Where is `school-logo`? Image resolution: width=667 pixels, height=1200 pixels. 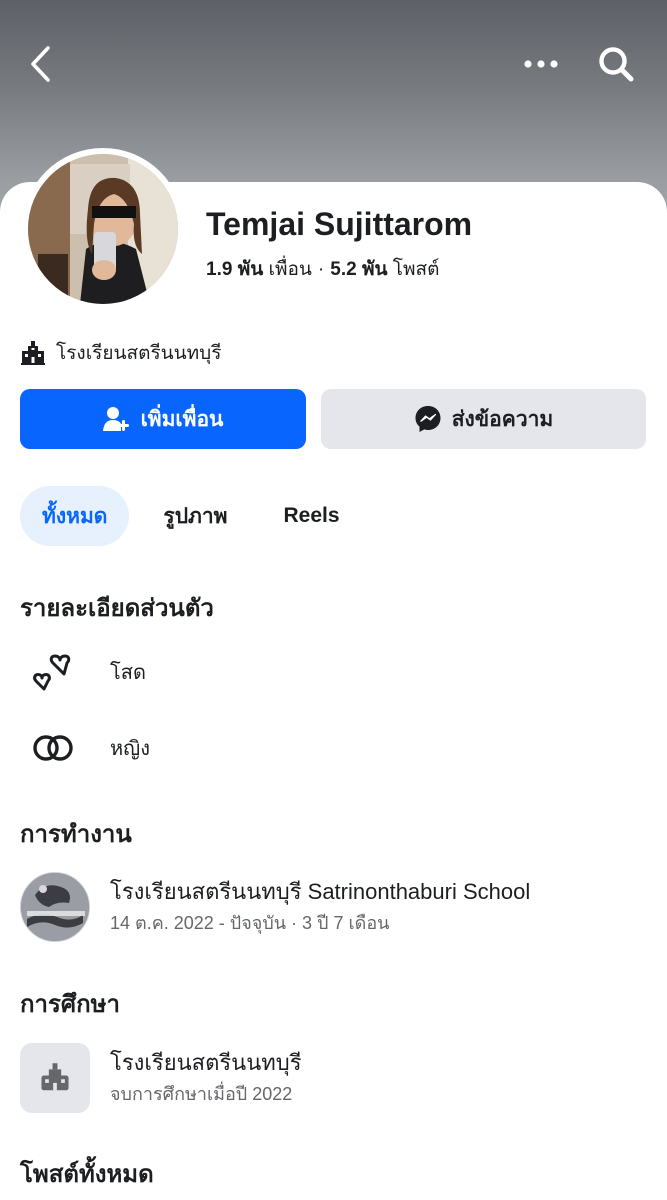
school-logo is located at coordinates (55, 907).